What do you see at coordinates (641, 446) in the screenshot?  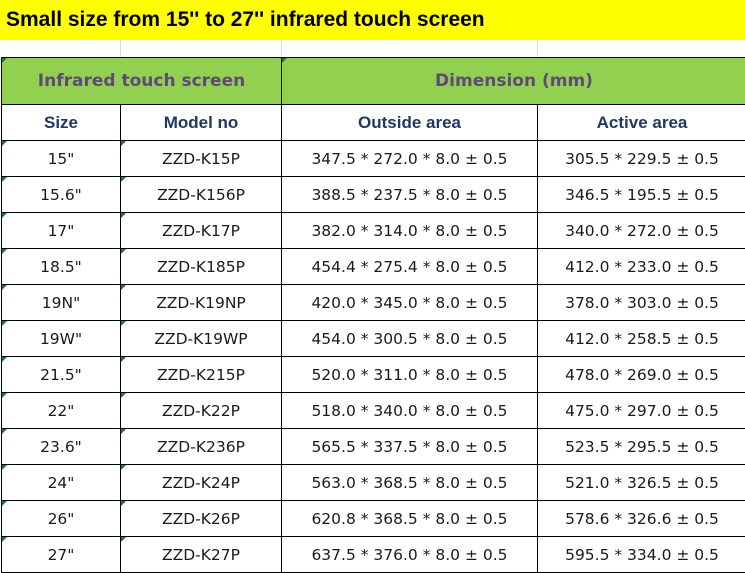 I see `active-area-cell: 523.5 * 295.5 ± 0.5` at bounding box center [641, 446].